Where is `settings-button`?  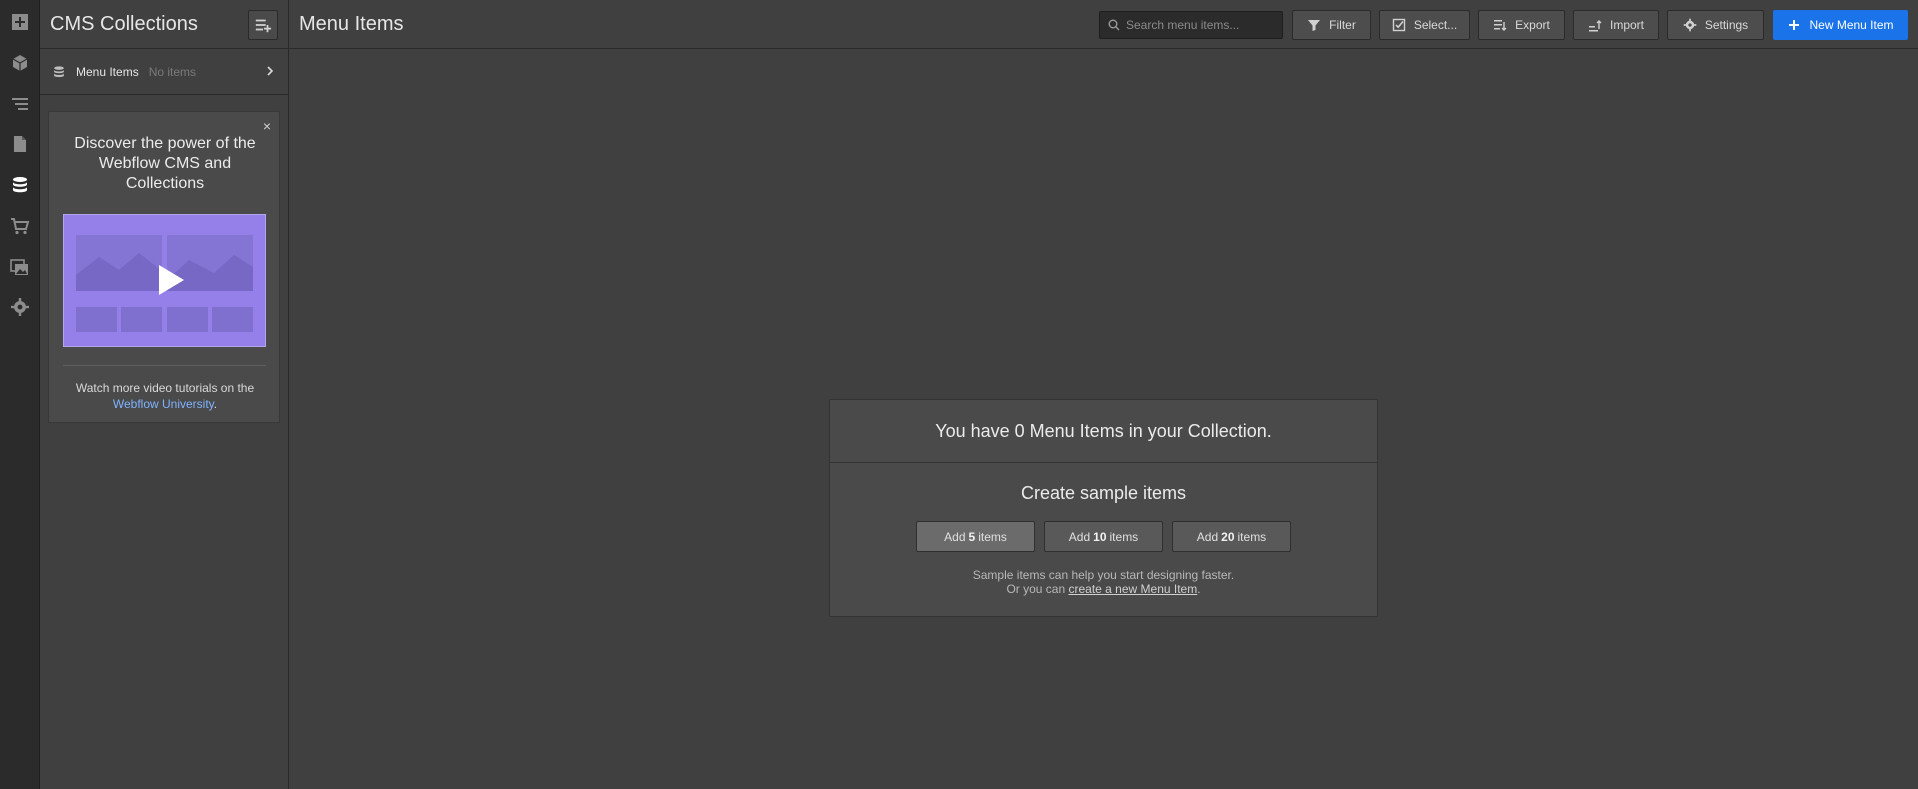
settings-button is located at coordinates (20, 307).